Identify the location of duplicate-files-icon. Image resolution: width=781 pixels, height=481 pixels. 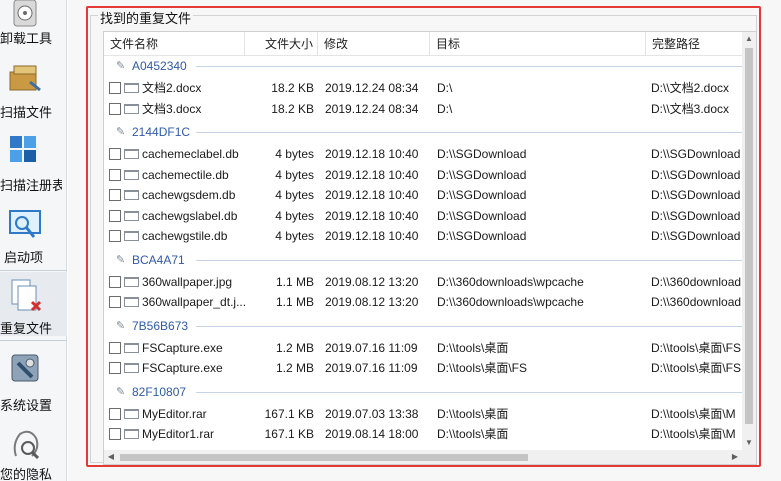
(26, 295).